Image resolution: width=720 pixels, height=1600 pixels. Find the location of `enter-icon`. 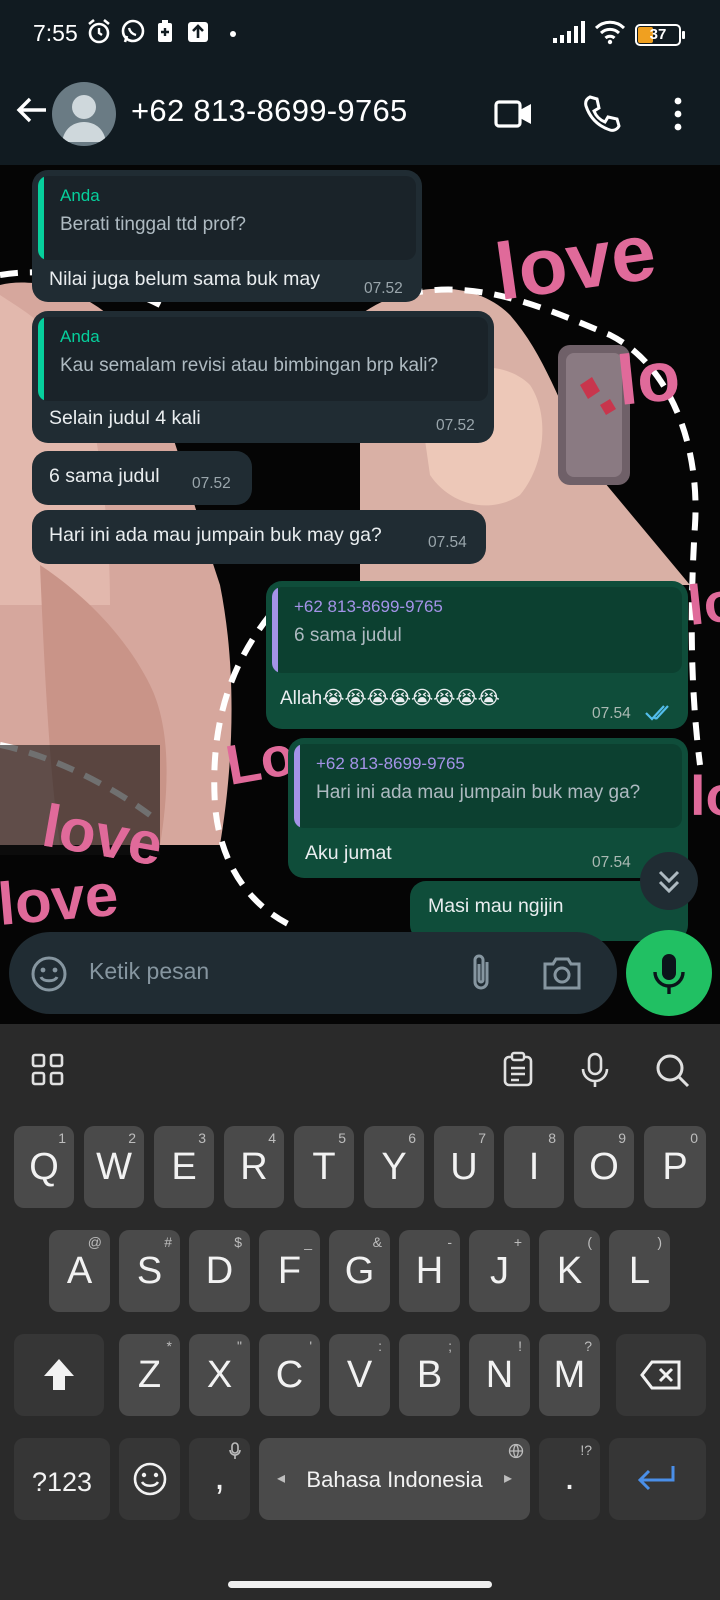

enter-icon is located at coordinates (656, 1478).